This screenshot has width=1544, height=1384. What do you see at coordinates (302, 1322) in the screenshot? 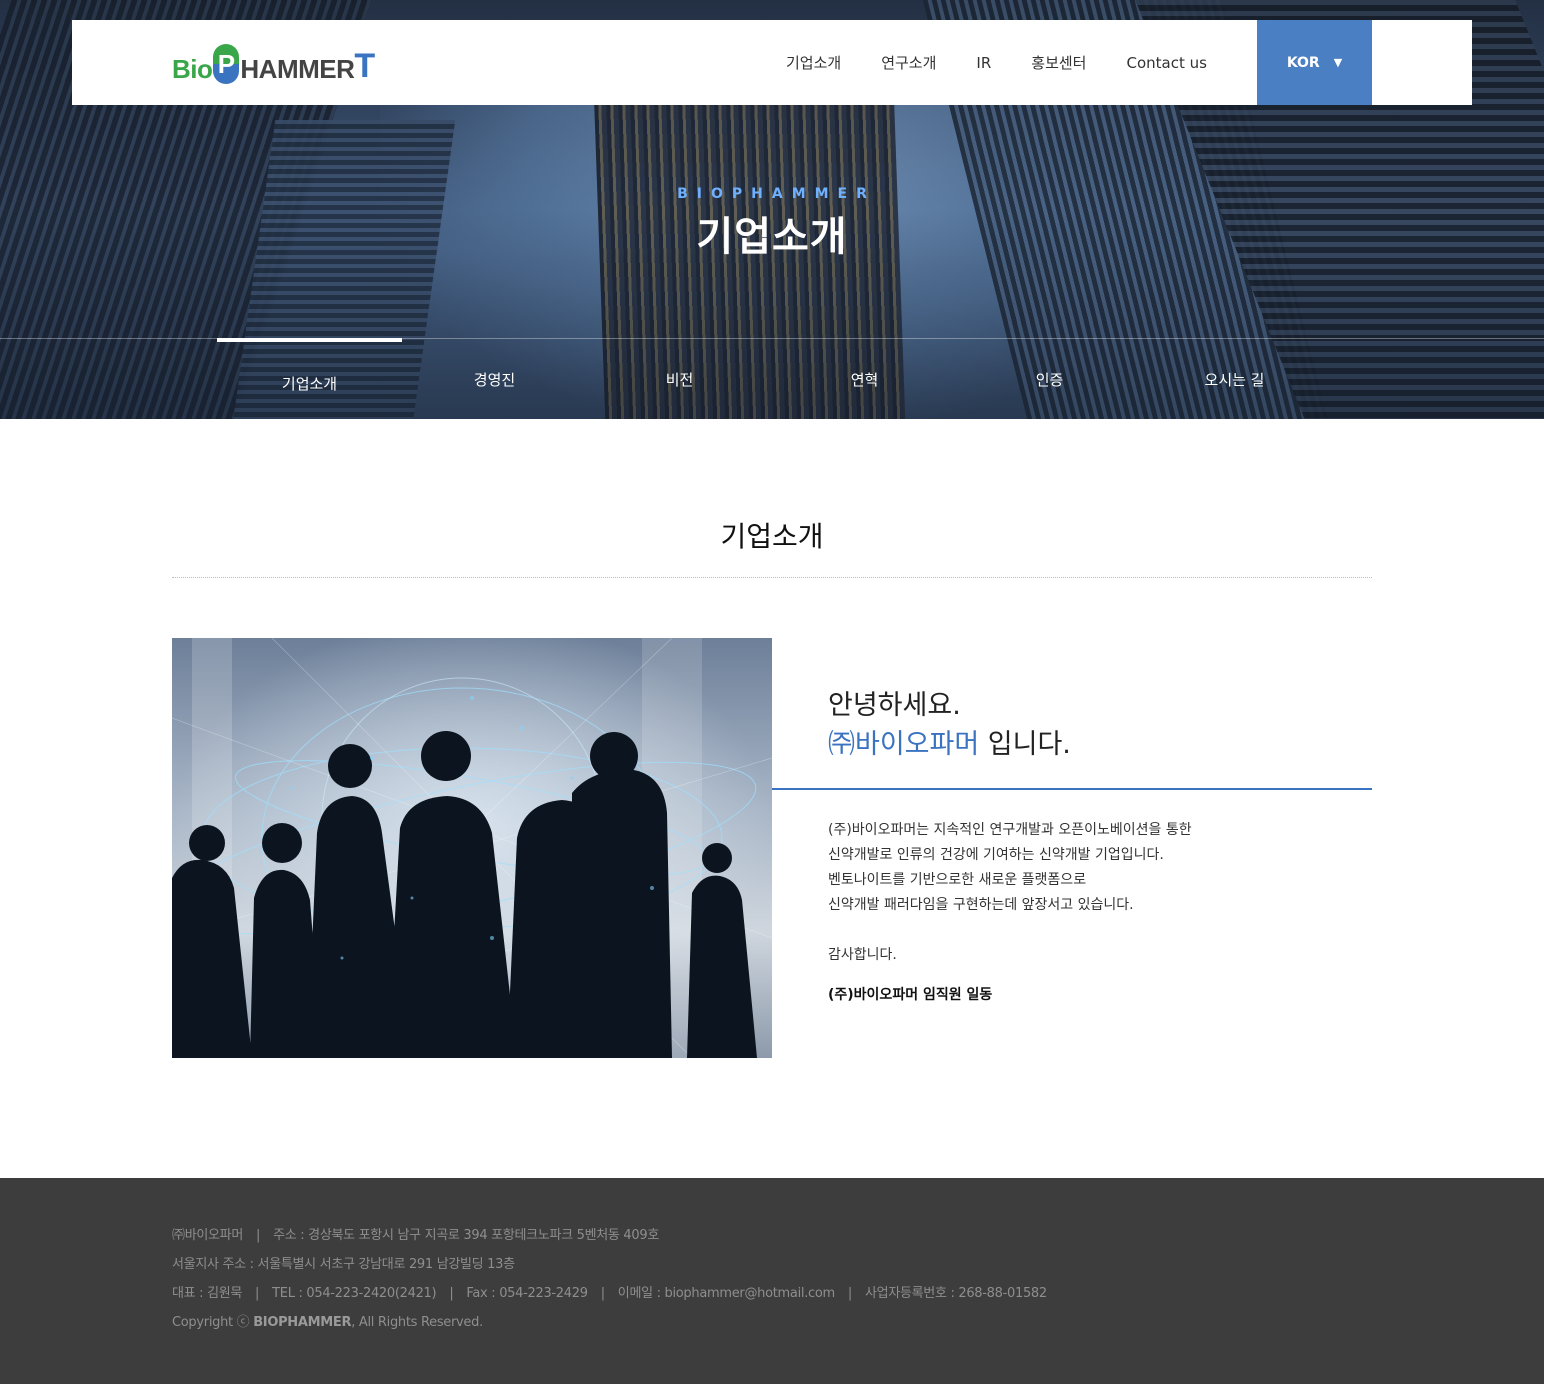
I see `copyright-brand: BIOPHAMMER` at bounding box center [302, 1322].